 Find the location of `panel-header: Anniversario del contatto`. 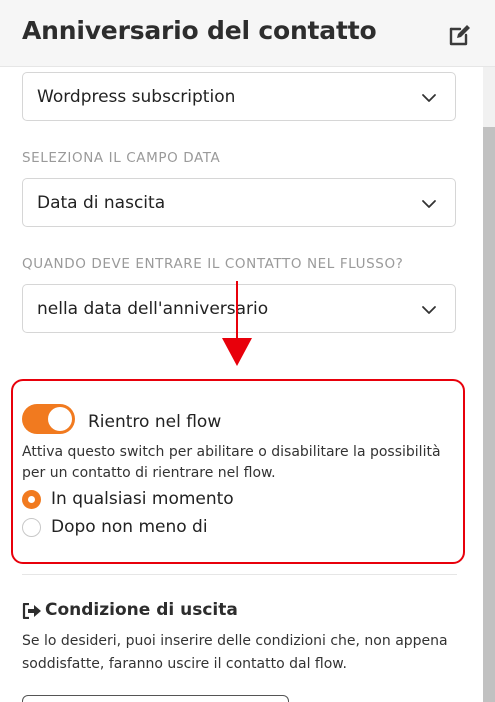

panel-header: Anniversario del contatto is located at coordinates (247, 33).